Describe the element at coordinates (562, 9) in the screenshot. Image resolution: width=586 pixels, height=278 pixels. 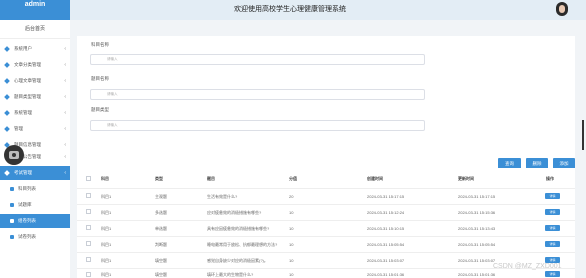
I see `avatar` at that location.